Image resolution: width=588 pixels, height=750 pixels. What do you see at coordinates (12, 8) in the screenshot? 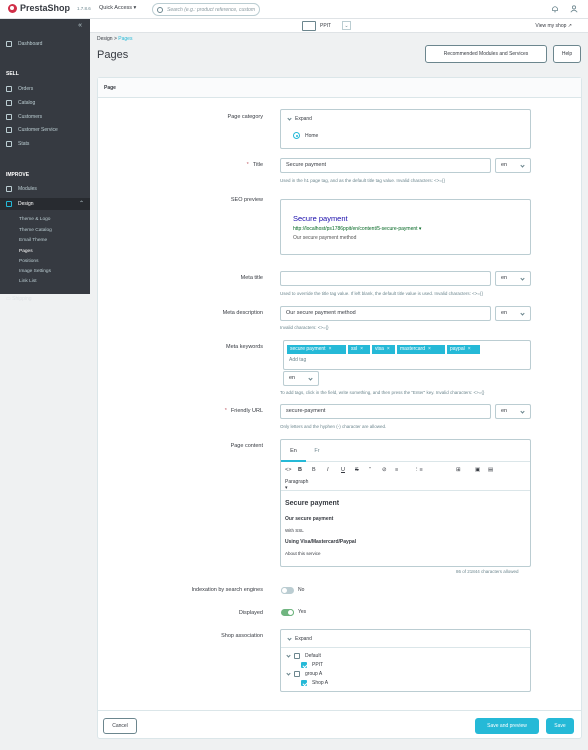
I see `logo-icon` at bounding box center [12, 8].